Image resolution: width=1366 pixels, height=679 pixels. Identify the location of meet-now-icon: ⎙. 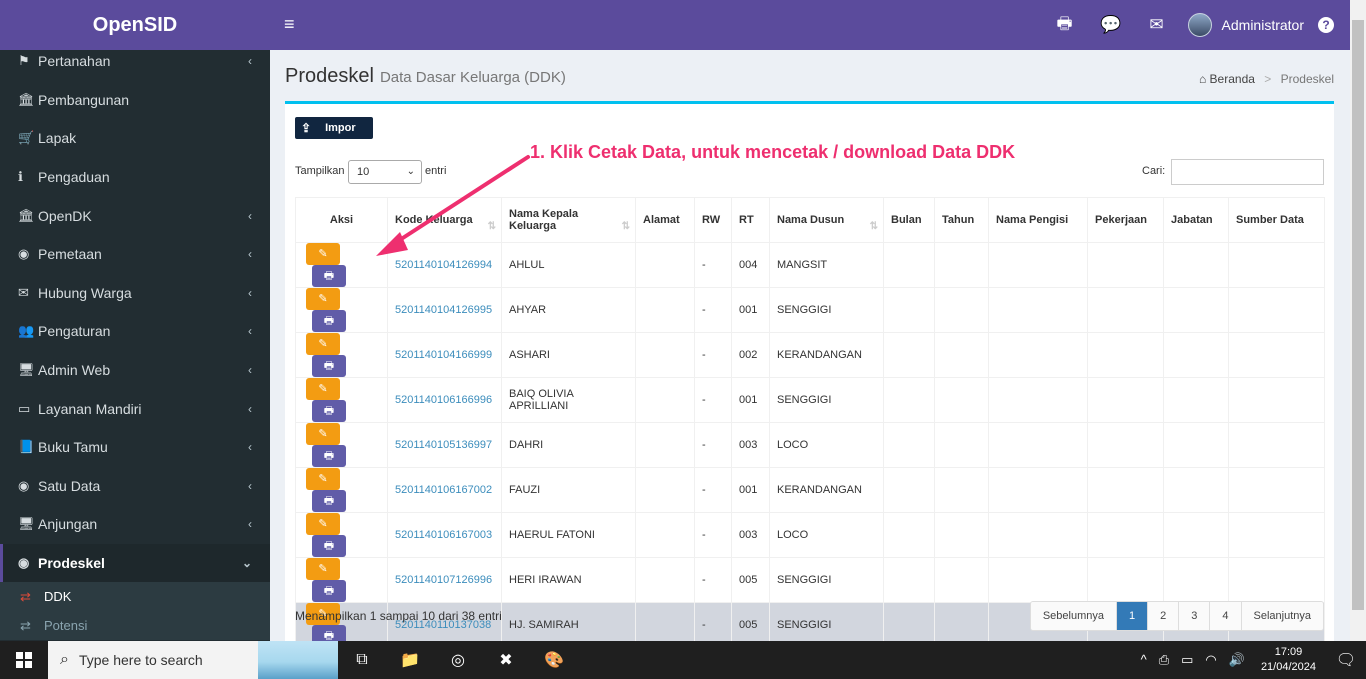
(1164, 660).